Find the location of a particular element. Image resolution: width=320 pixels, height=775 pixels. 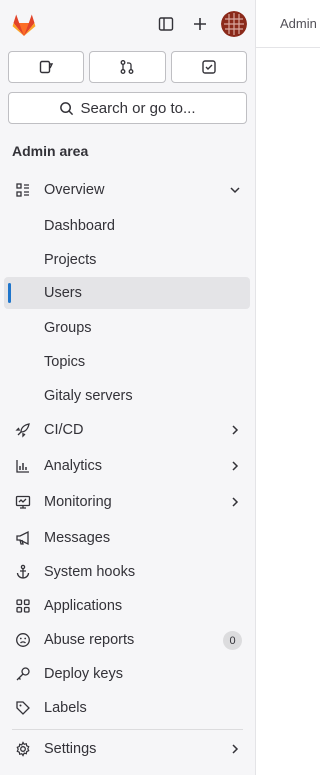

nav-item-system-hooks: System hooks is located at coordinates (127, 572).